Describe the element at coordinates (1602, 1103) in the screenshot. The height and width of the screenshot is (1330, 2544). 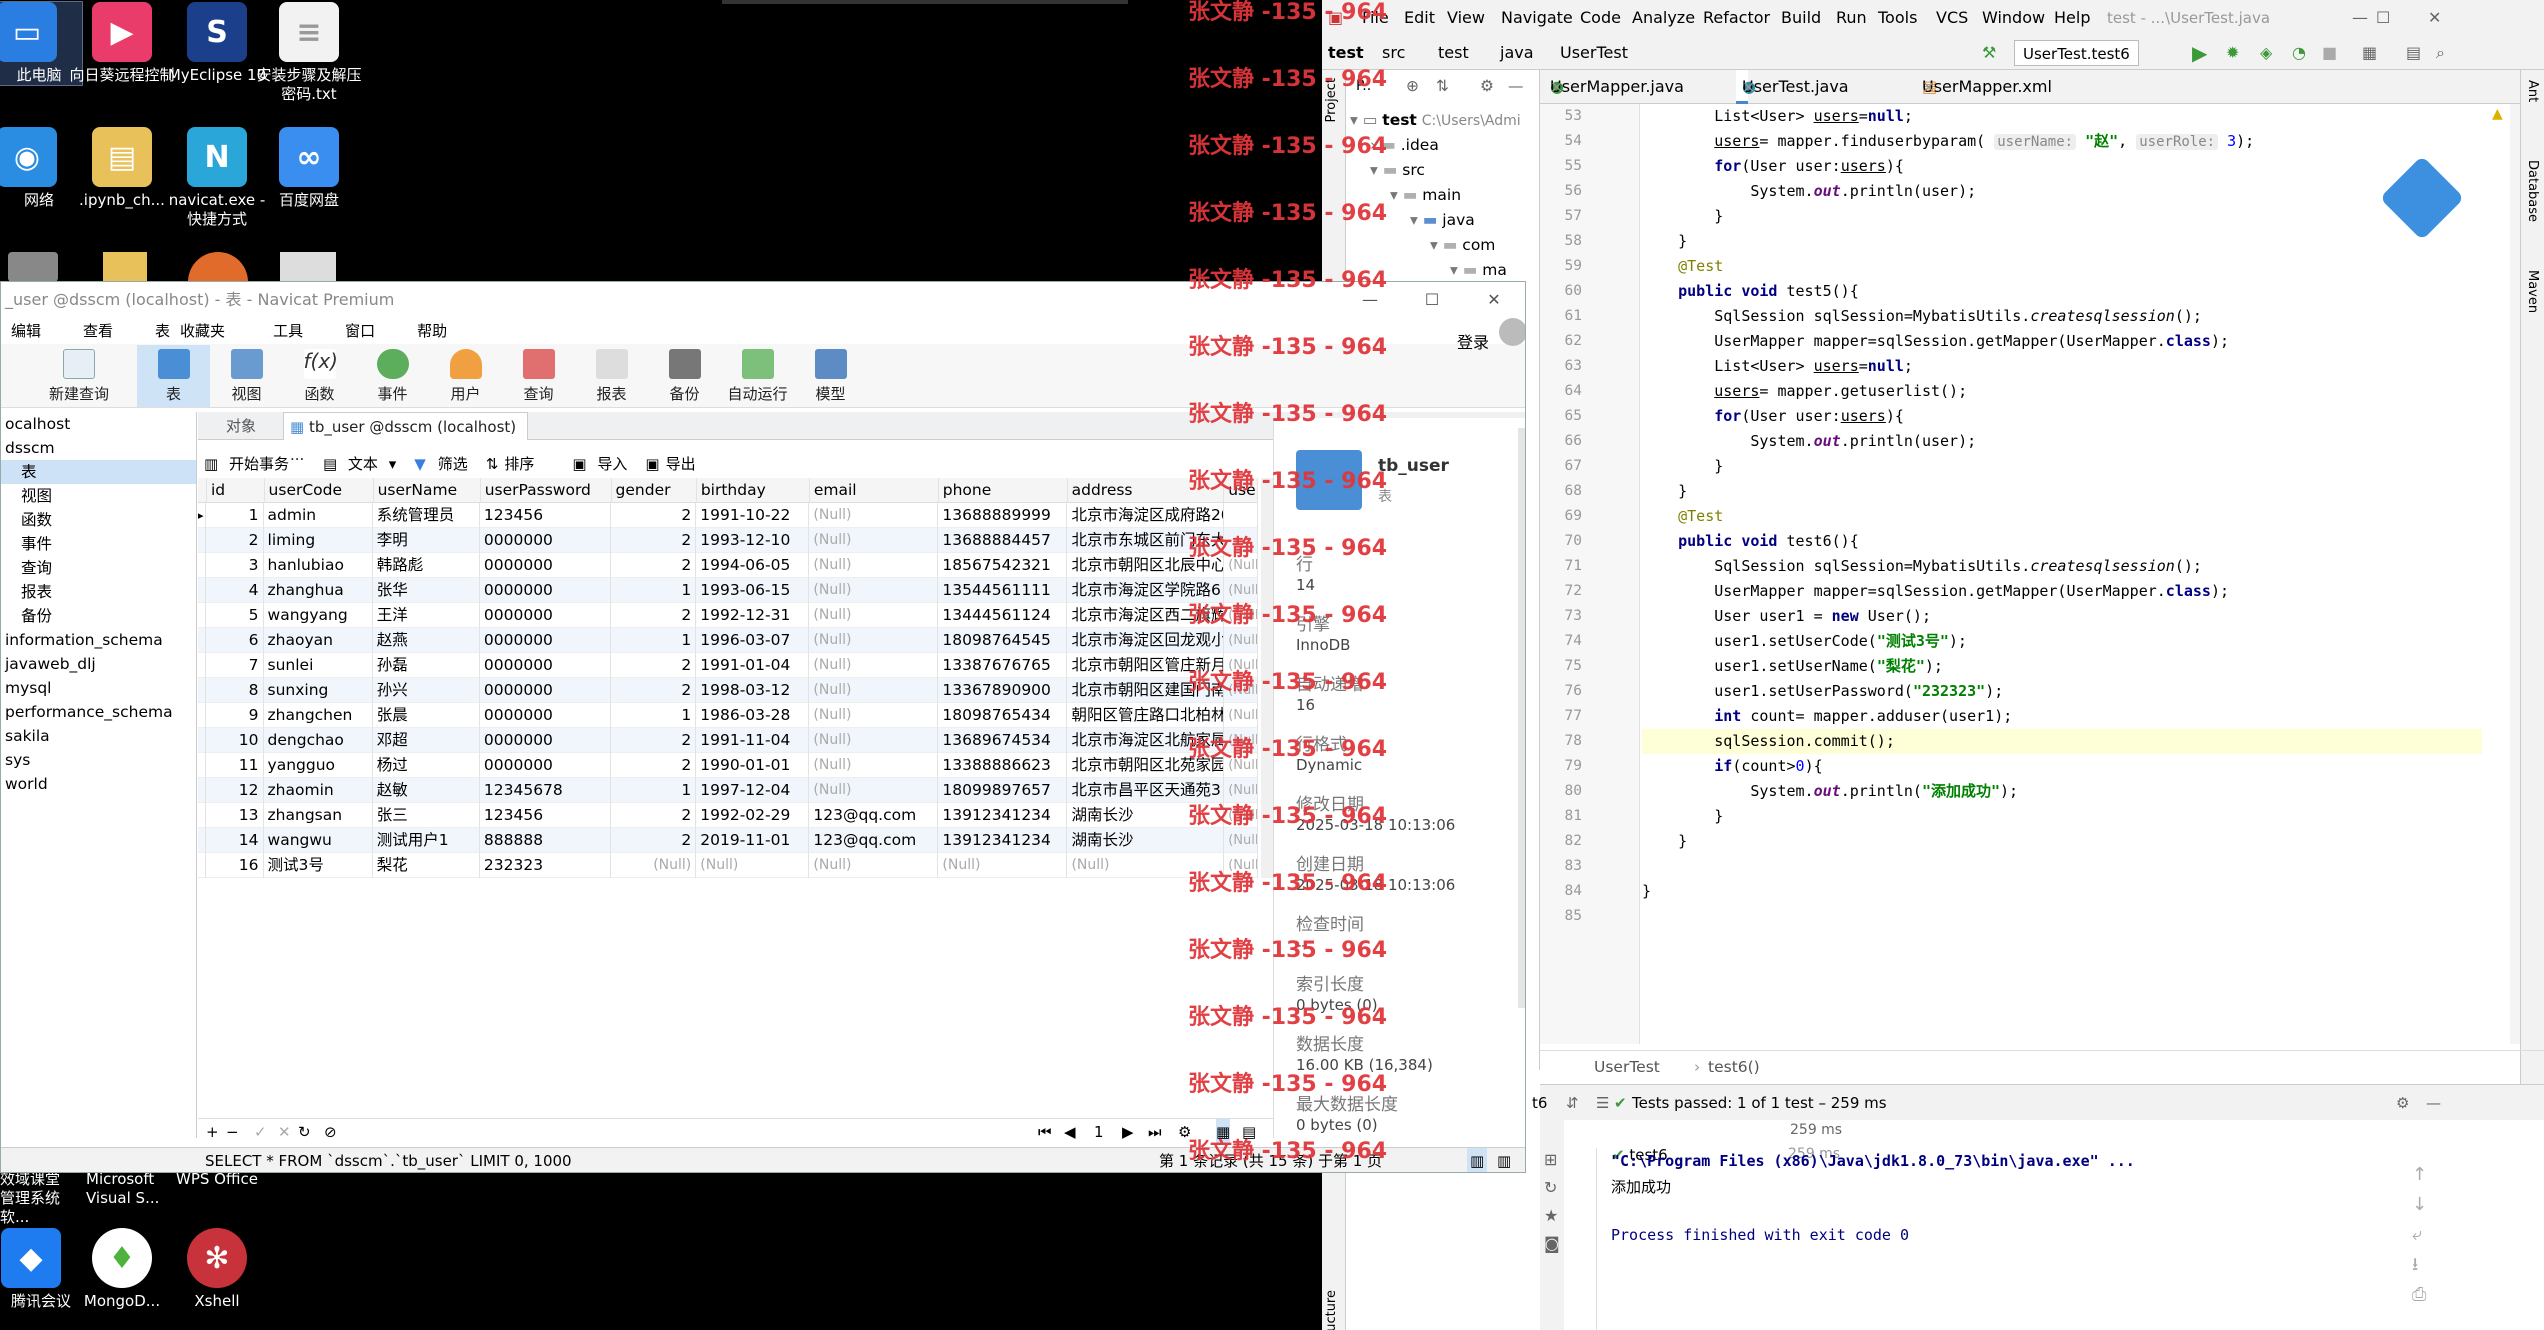
I see `collapse-all-icon: ☰` at that location.